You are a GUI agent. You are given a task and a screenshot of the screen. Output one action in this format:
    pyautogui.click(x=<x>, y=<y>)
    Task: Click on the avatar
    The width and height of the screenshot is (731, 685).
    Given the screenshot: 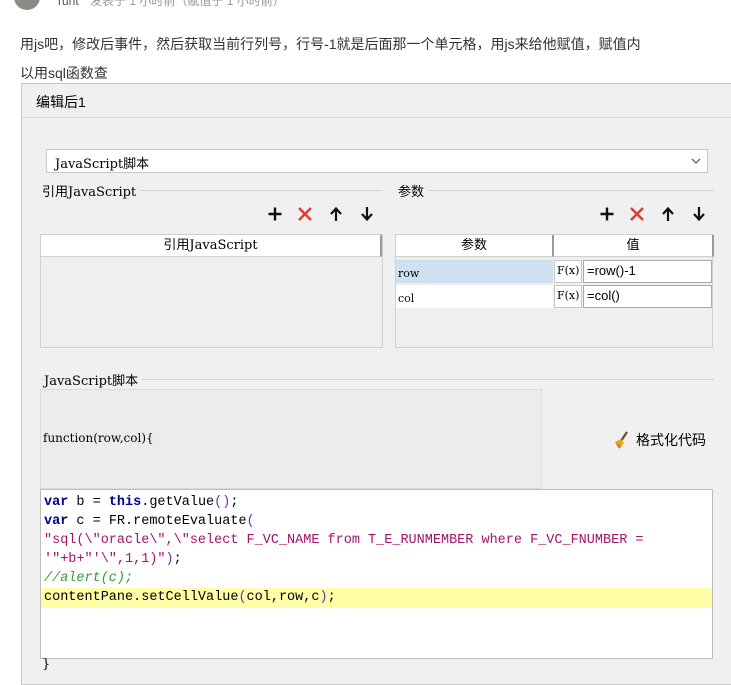 What is the action you would take?
    pyautogui.click(x=27, y=5)
    